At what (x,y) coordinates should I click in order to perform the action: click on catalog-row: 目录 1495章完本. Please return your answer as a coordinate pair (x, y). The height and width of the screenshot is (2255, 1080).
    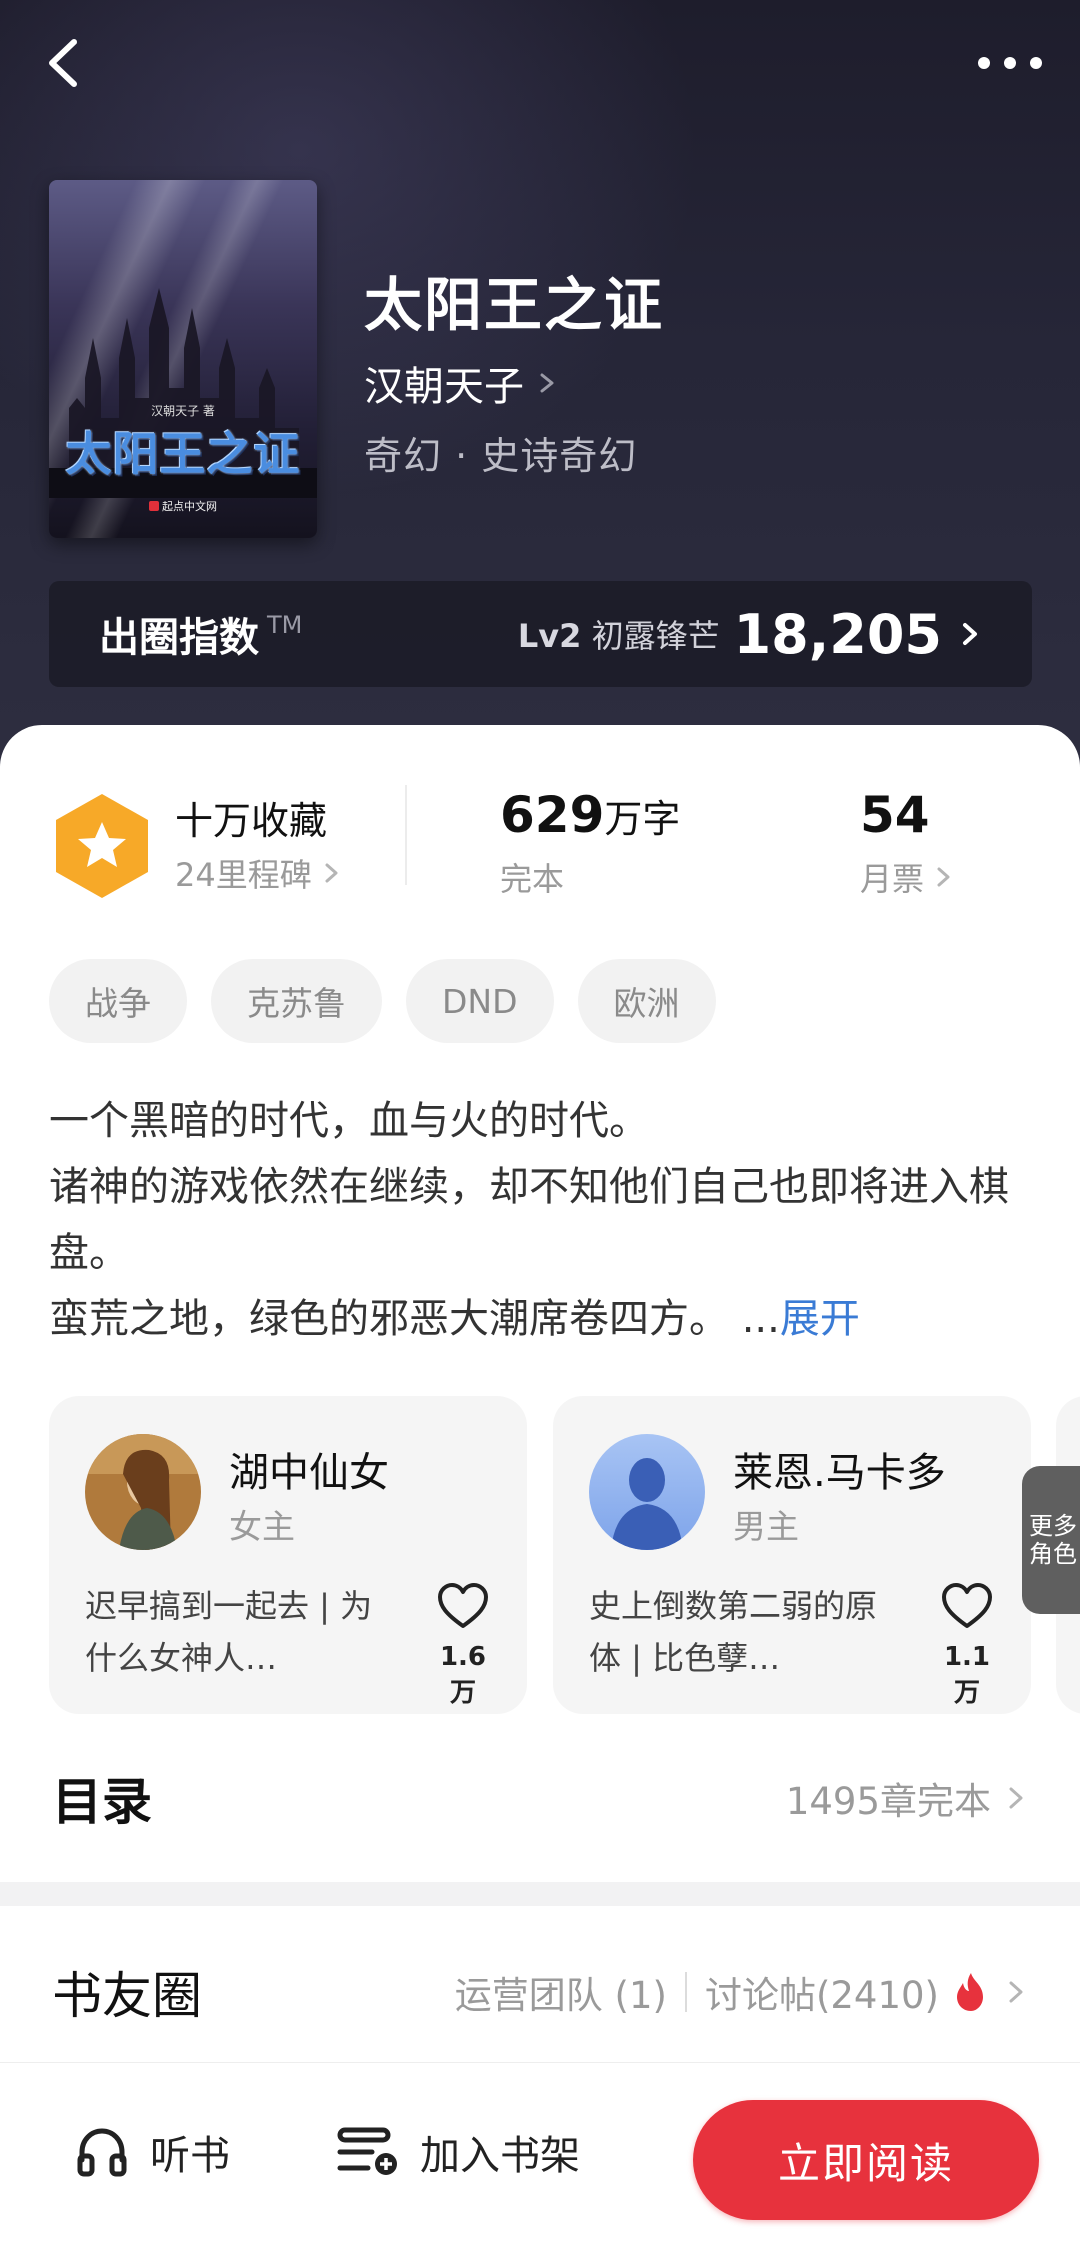
    Looking at the image, I should click on (540, 1798).